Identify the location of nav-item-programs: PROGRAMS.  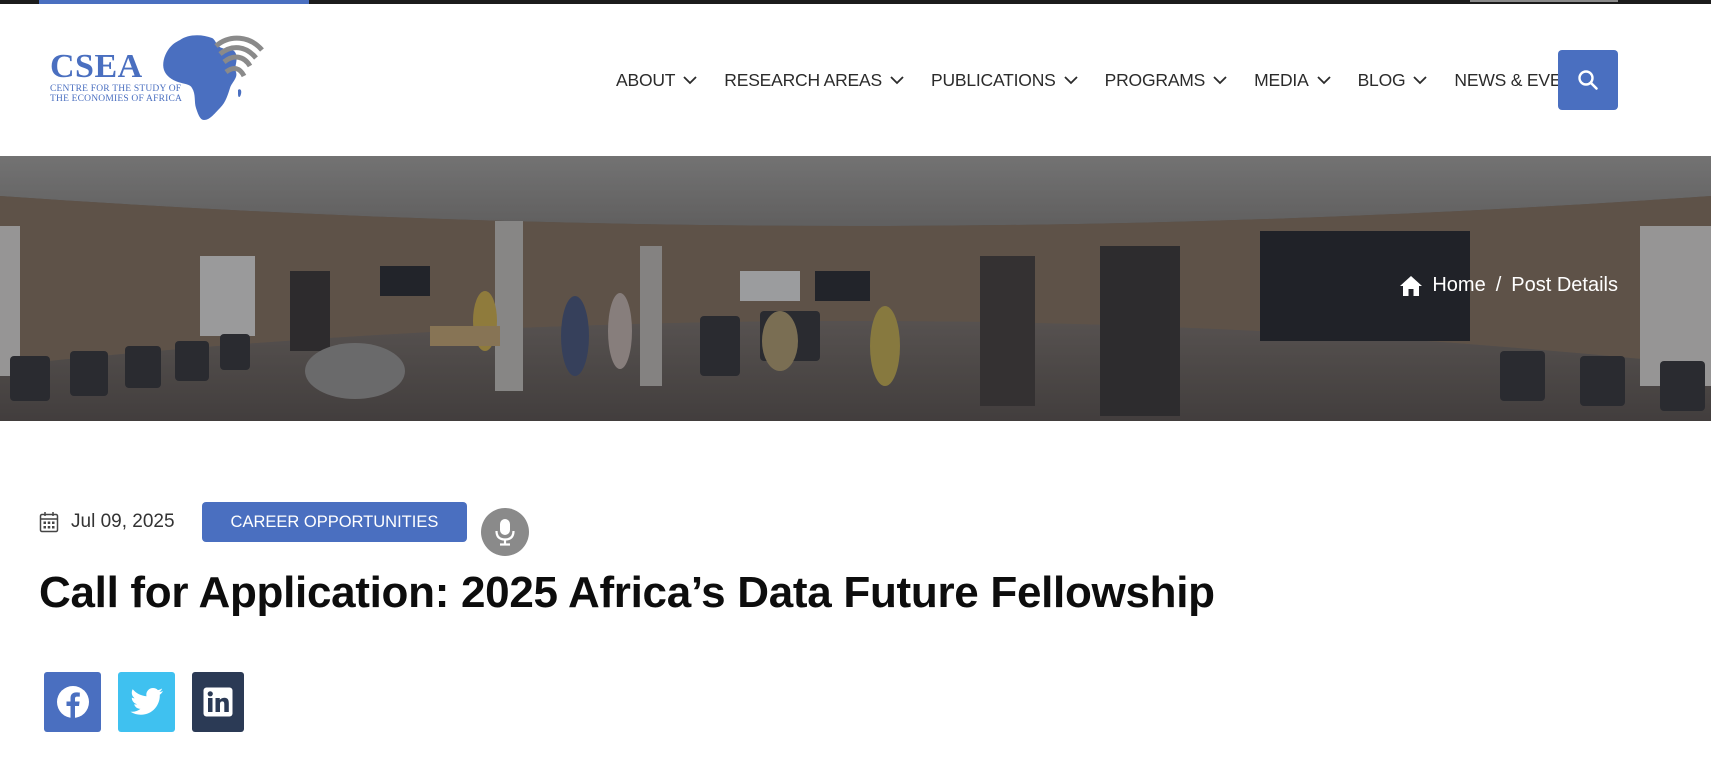
(1167, 80).